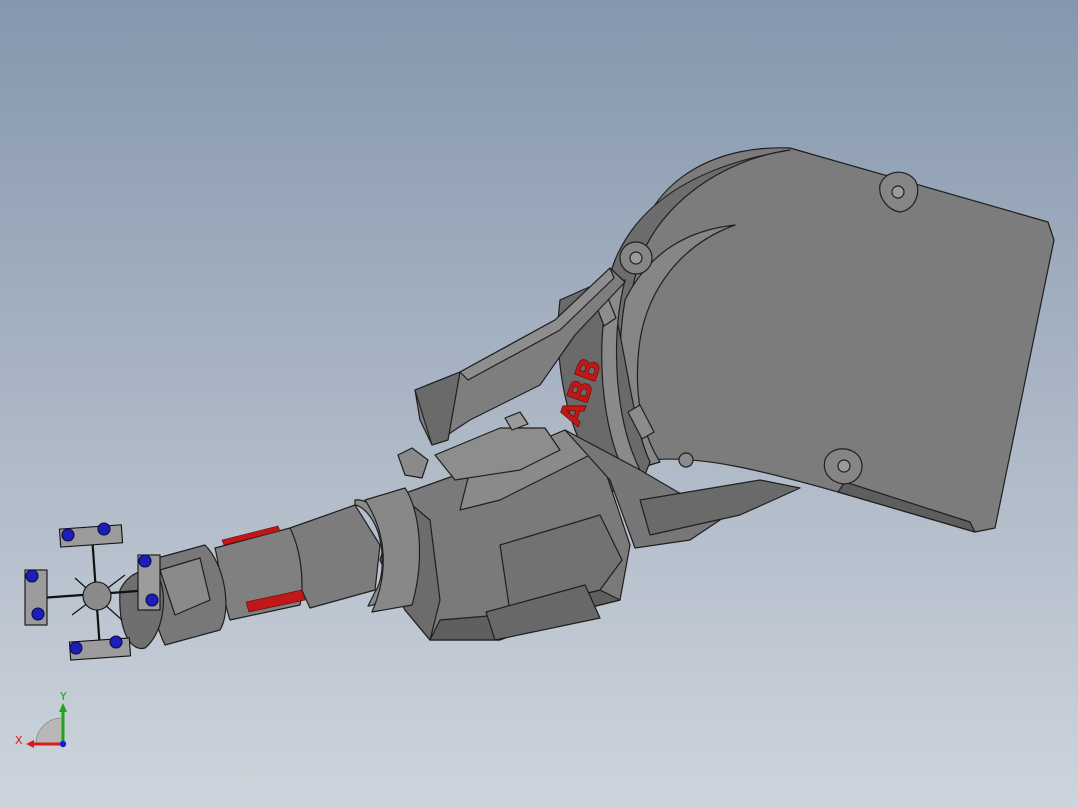 Image resolution: width=1078 pixels, height=808 pixels. Describe the element at coordinates (686, 460) in the screenshot. I see `housing-screw` at that location.